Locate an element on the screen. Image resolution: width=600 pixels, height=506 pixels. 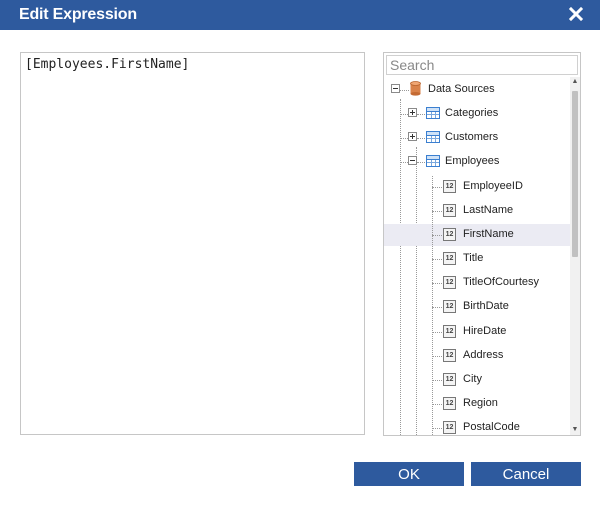
tree-field-hiredate: 12 HireDate is located at coordinates (477, 332).